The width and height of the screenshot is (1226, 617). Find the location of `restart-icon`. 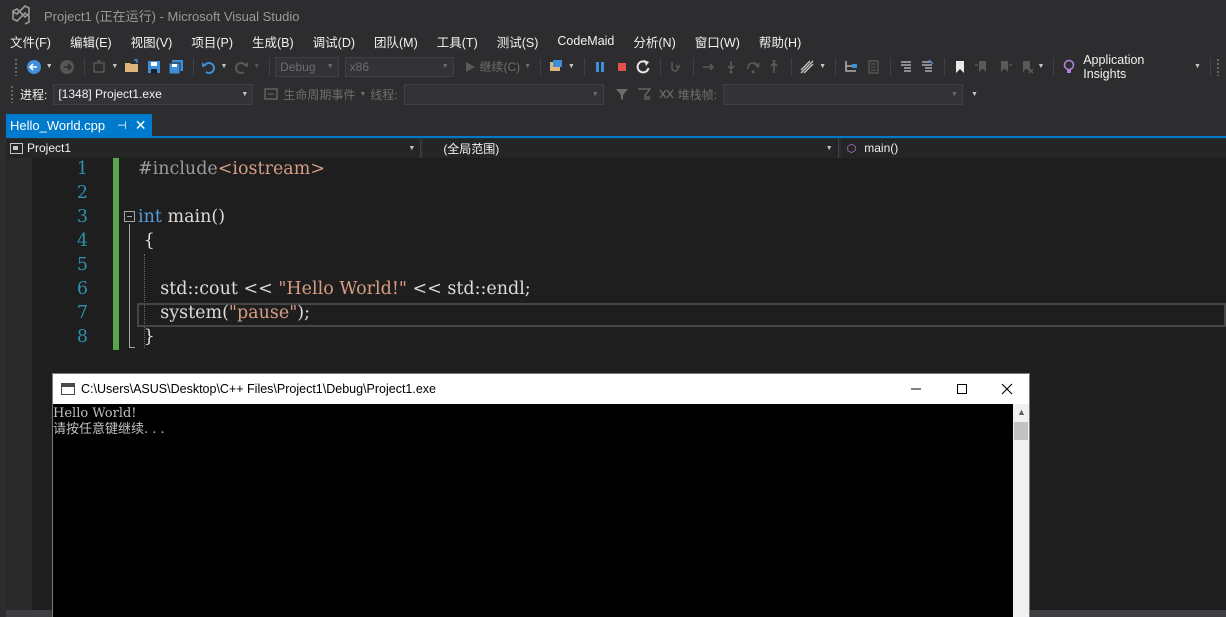

restart-icon is located at coordinates (643, 67).